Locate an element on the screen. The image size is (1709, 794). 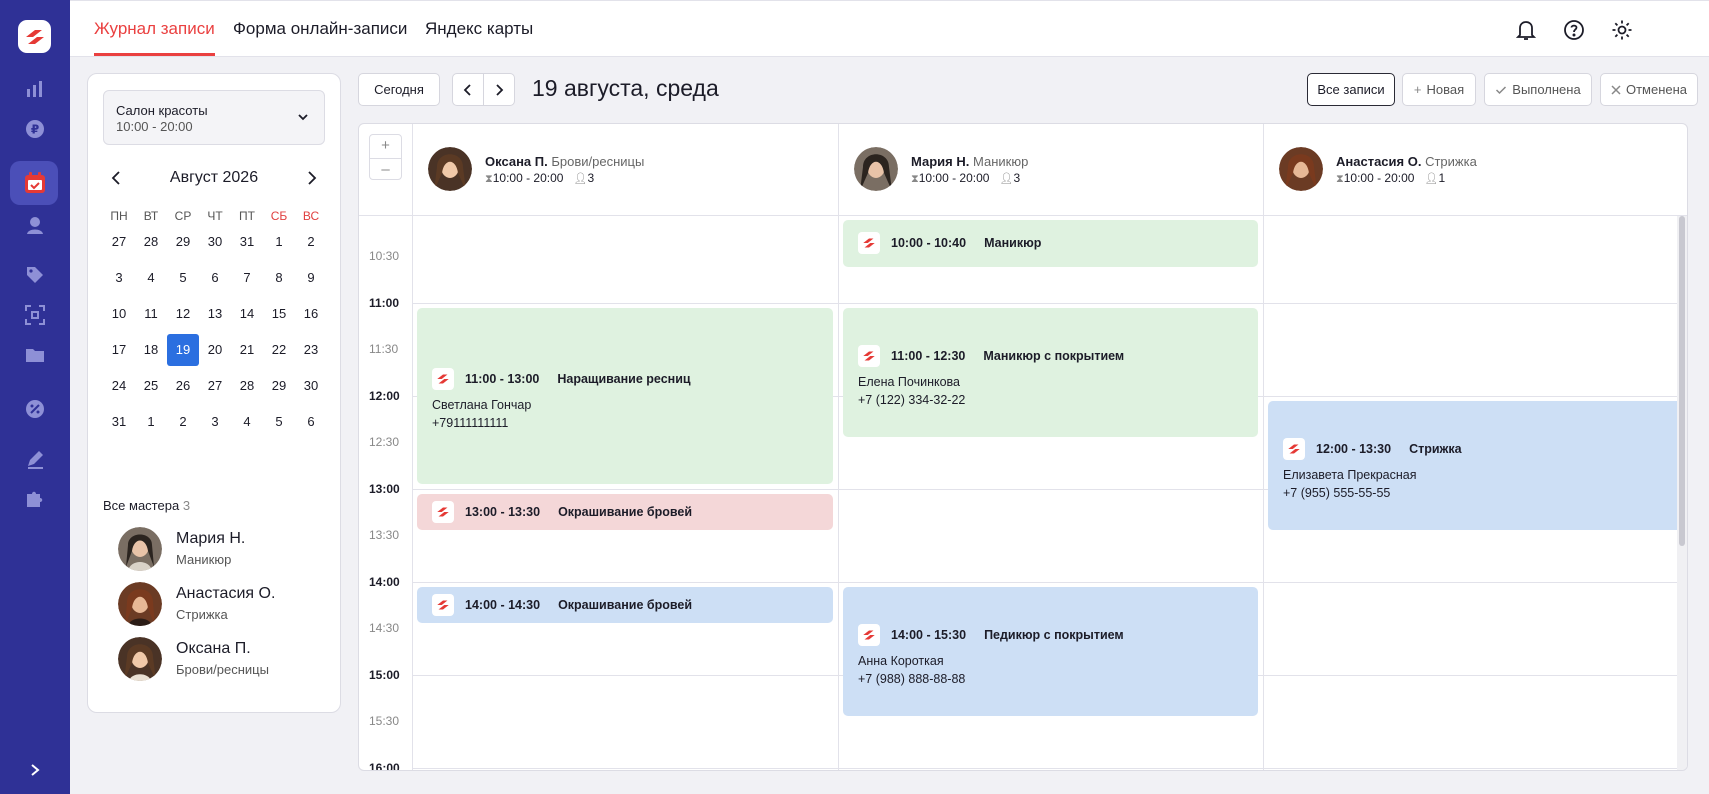
master-column-hours: 10:00 - 20:00 is located at coordinates (528, 178).